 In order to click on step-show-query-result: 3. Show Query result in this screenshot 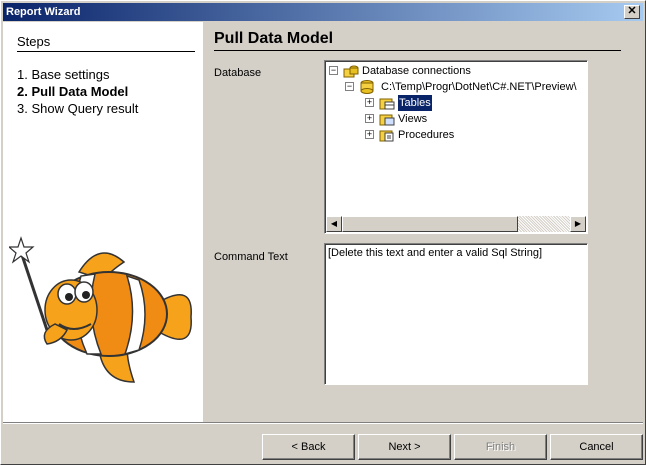, I will do `click(78, 108)`.